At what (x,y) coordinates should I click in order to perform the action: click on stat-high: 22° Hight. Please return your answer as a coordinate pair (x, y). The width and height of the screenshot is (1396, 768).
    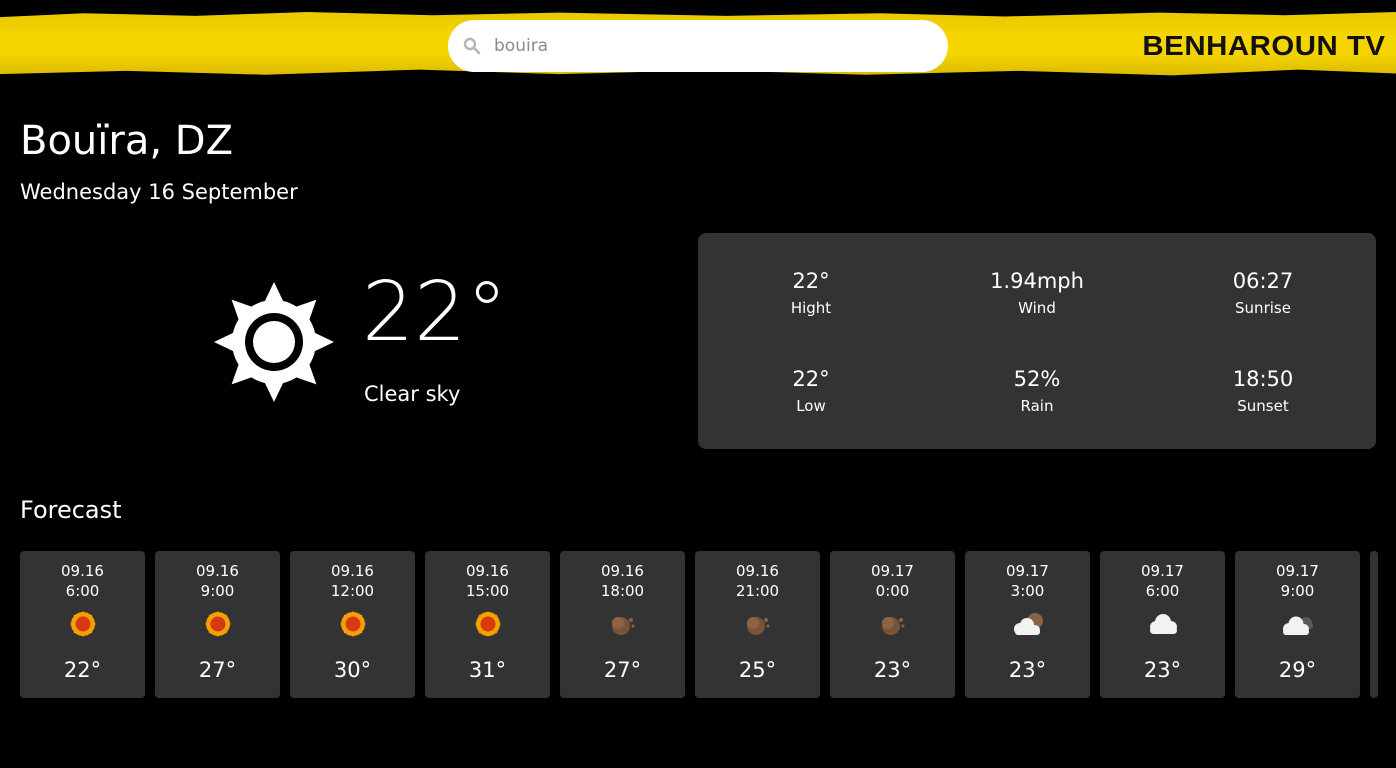
    Looking at the image, I should click on (811, 293).